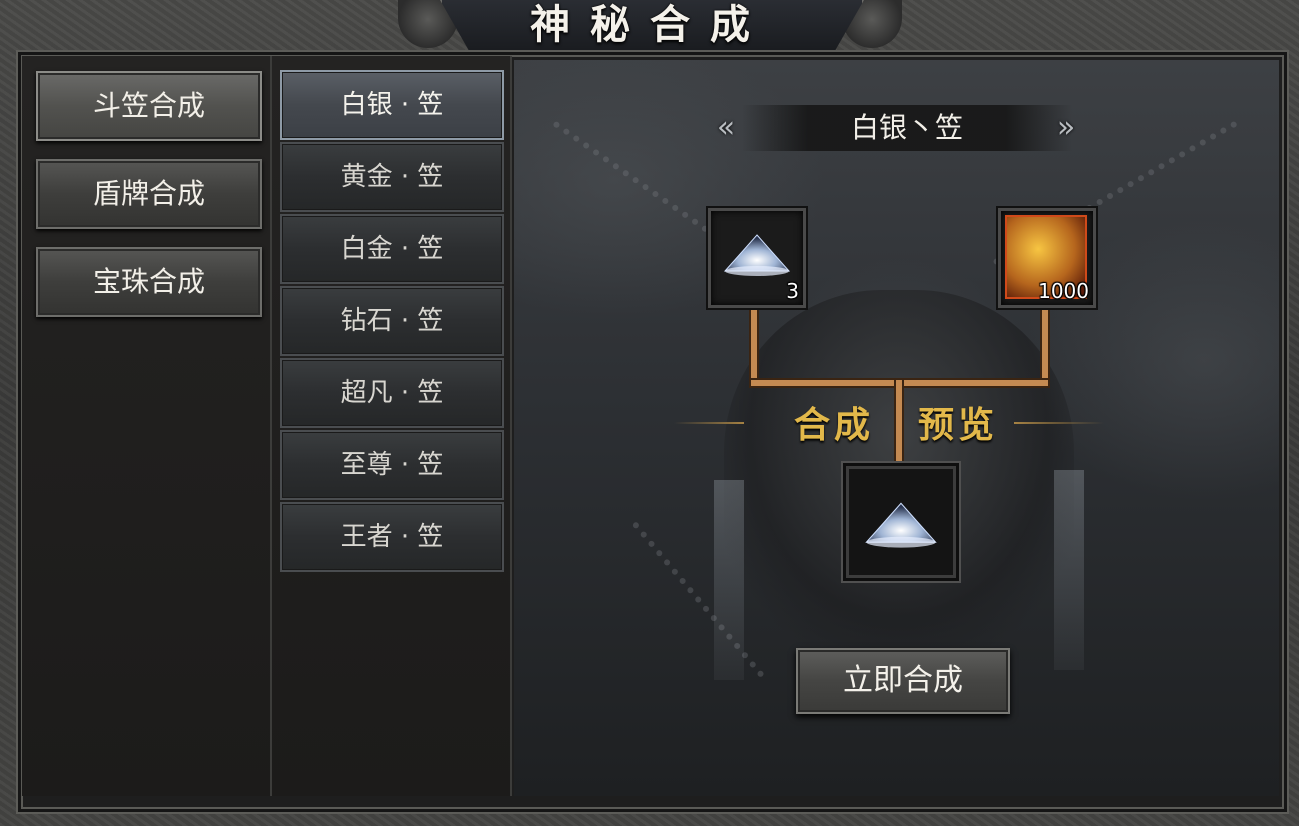 The image size is (1299, 826). I want to click on recipe-selector: « 白银丶笠 », so click(896, 128).